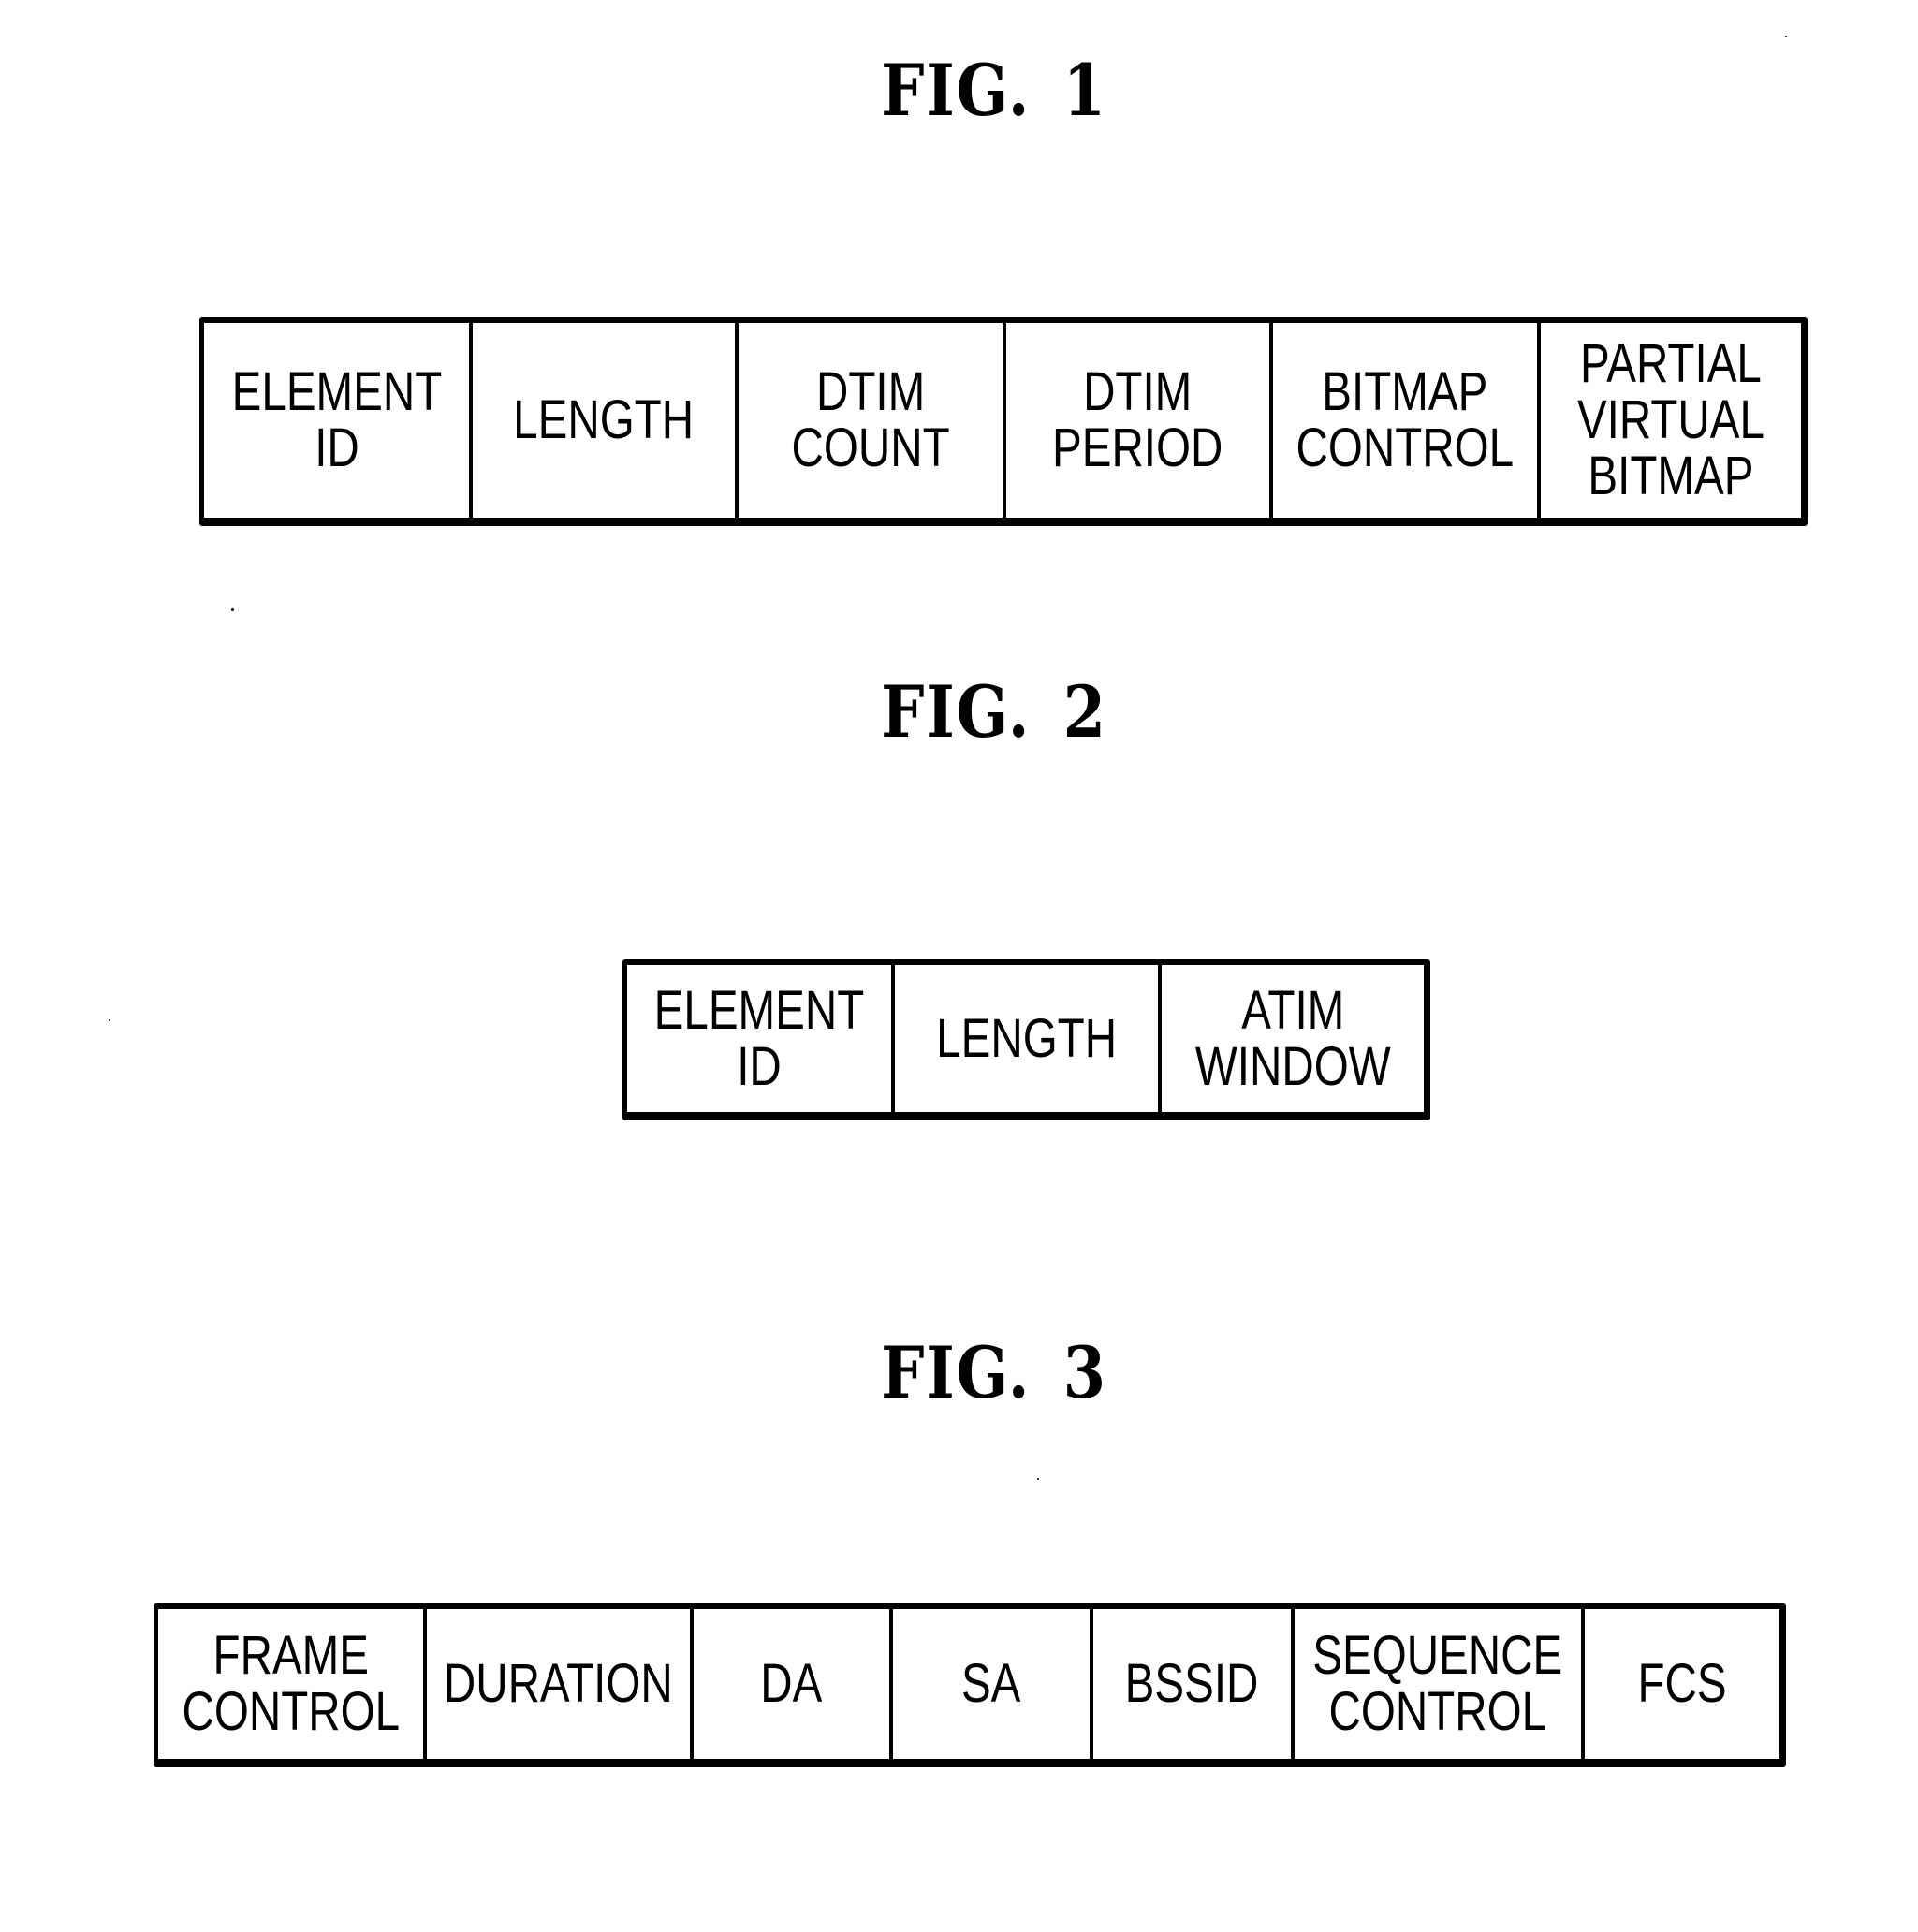 This screenshot has width=1918, height=1932. Describe the element at coordinates (956, 712) in the screenshot. I see `fig-2-title-prefix: FIG.` at that location.